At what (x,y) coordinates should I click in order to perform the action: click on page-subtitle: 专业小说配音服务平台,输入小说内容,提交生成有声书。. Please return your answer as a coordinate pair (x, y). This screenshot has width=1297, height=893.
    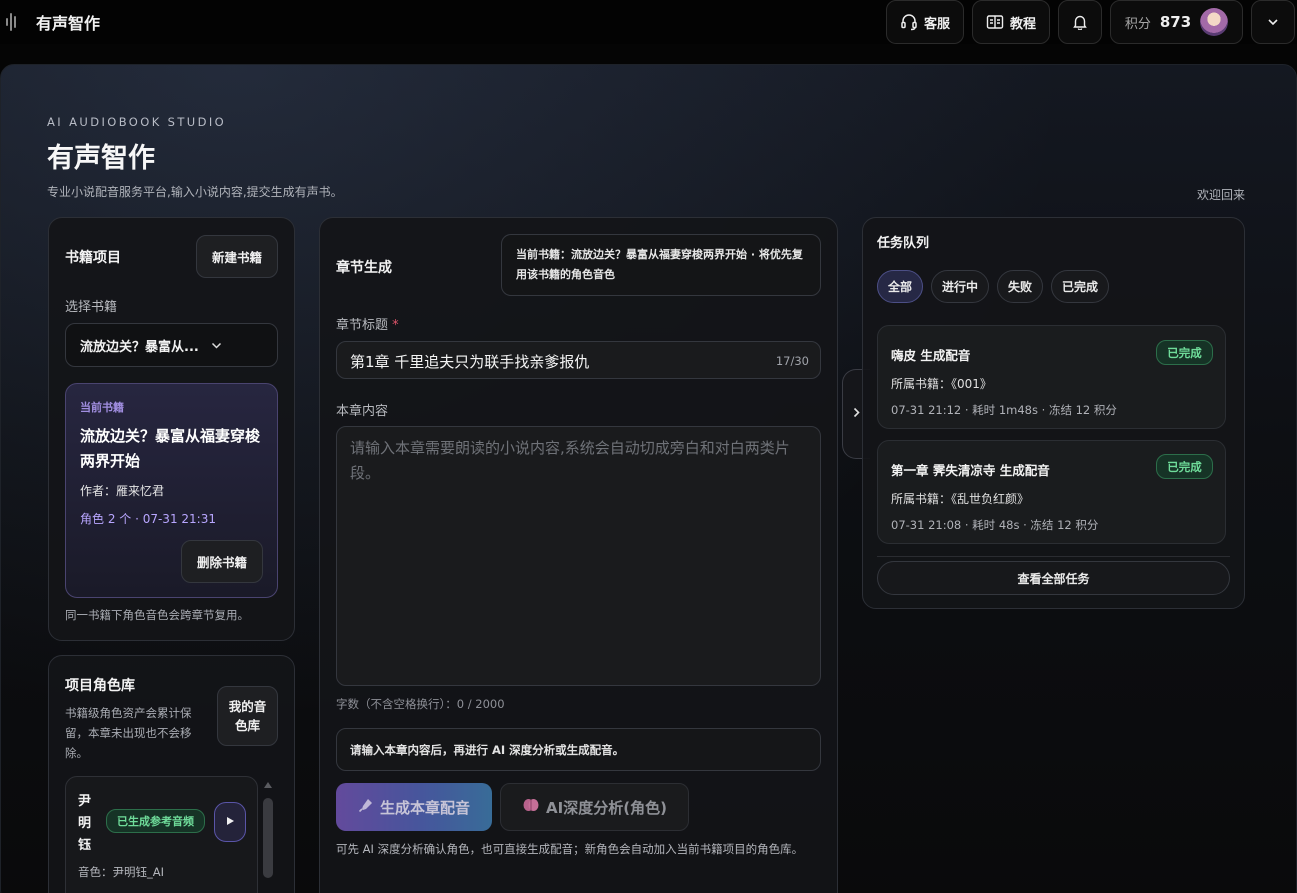
    Looking at the image, I should click on (195, 192).